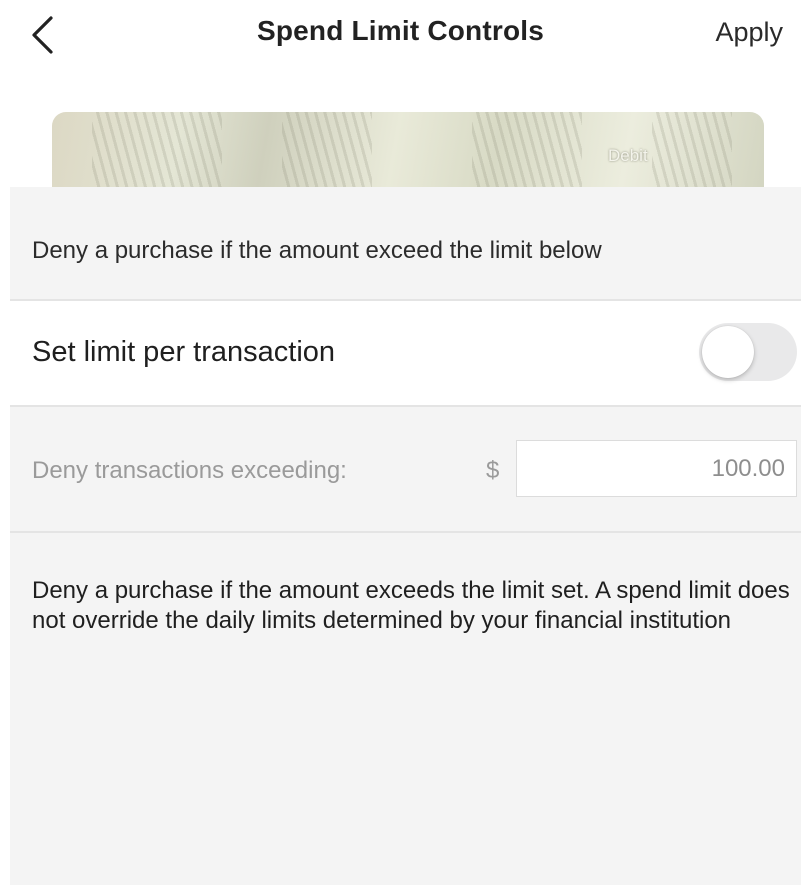 The width and height of the screenshot is (801, 885). What do you see at coordinates (493, 470) in the screenshot?
I see `currency-symbol: $` at bounding box center [493, 470].